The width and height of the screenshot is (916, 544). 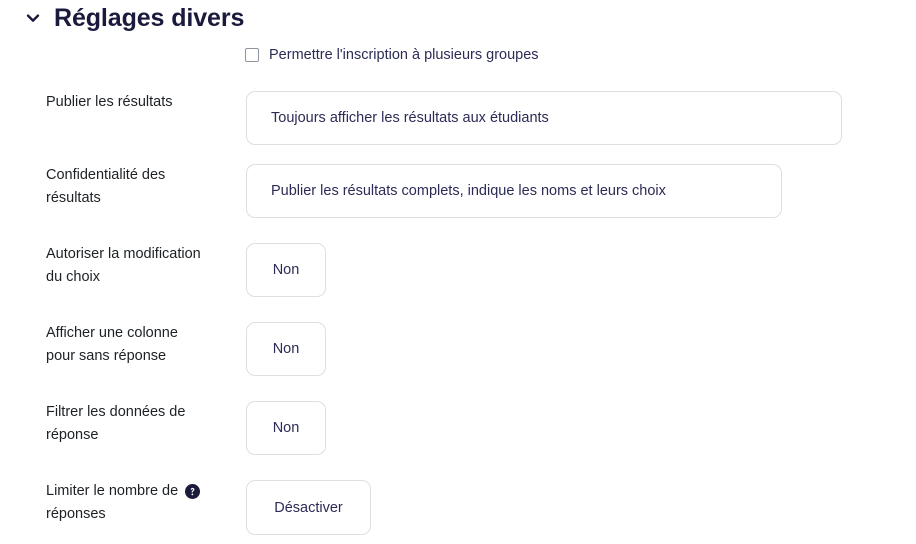 What do you see at coordinates (106, 175) in the screenshot?
I see `label-text-line1: Confidentialité des` at bounding box center [106, 175].